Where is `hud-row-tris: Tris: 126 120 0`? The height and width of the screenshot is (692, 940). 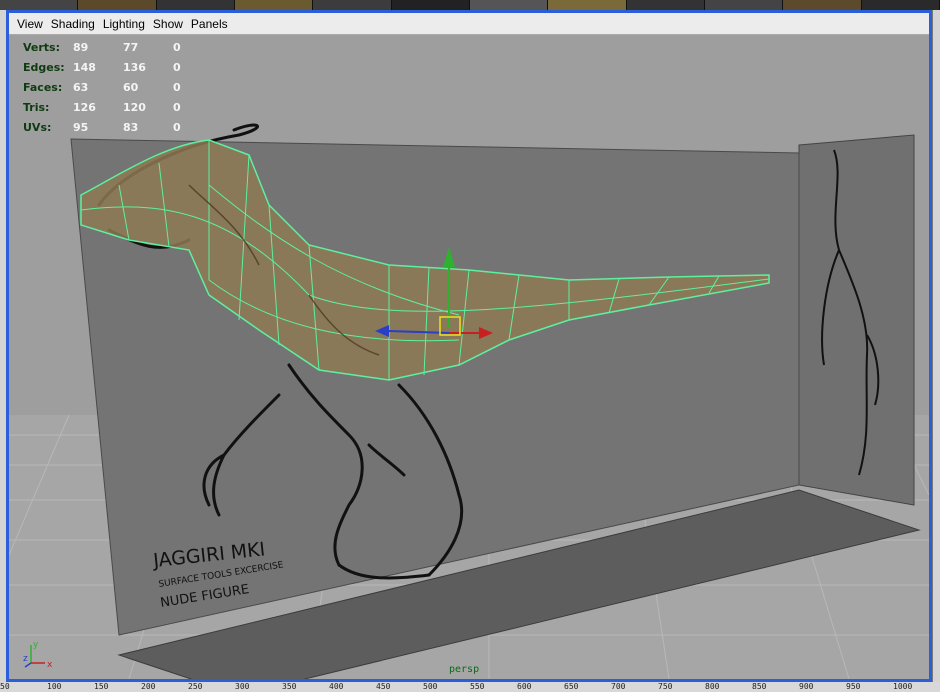
hud-row-tris: Tris: 126 120 0 is located at coordinates (123, 107).